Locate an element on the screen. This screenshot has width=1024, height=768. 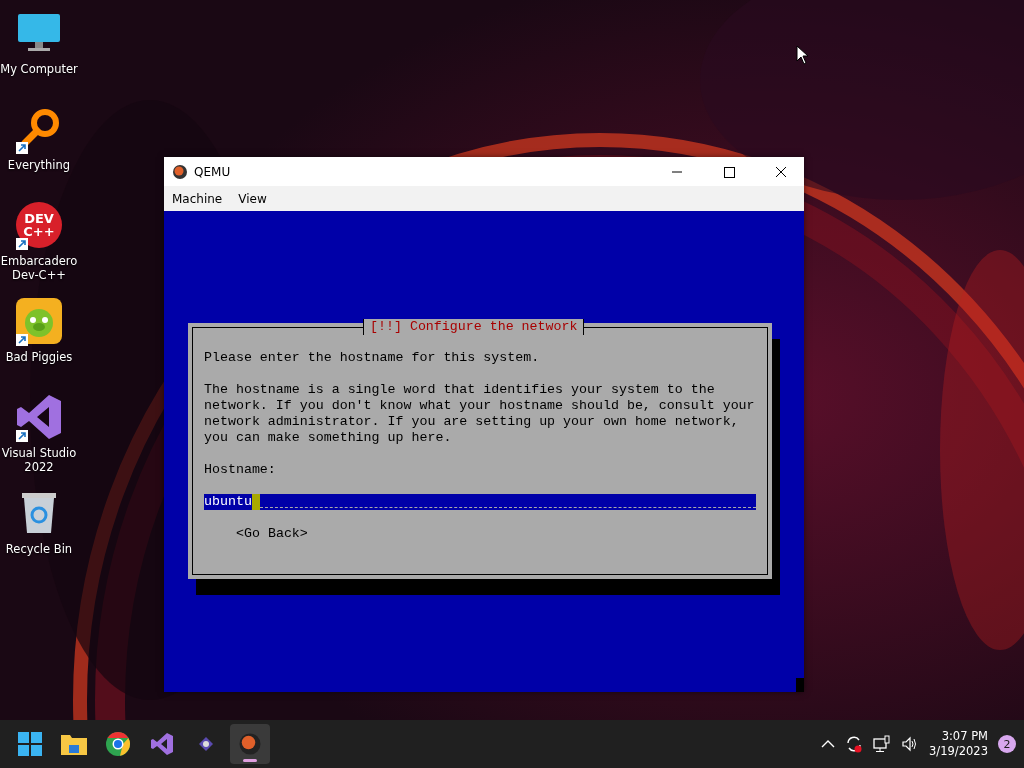
notification-badge: 2 is located at coordinates (1007, 744).